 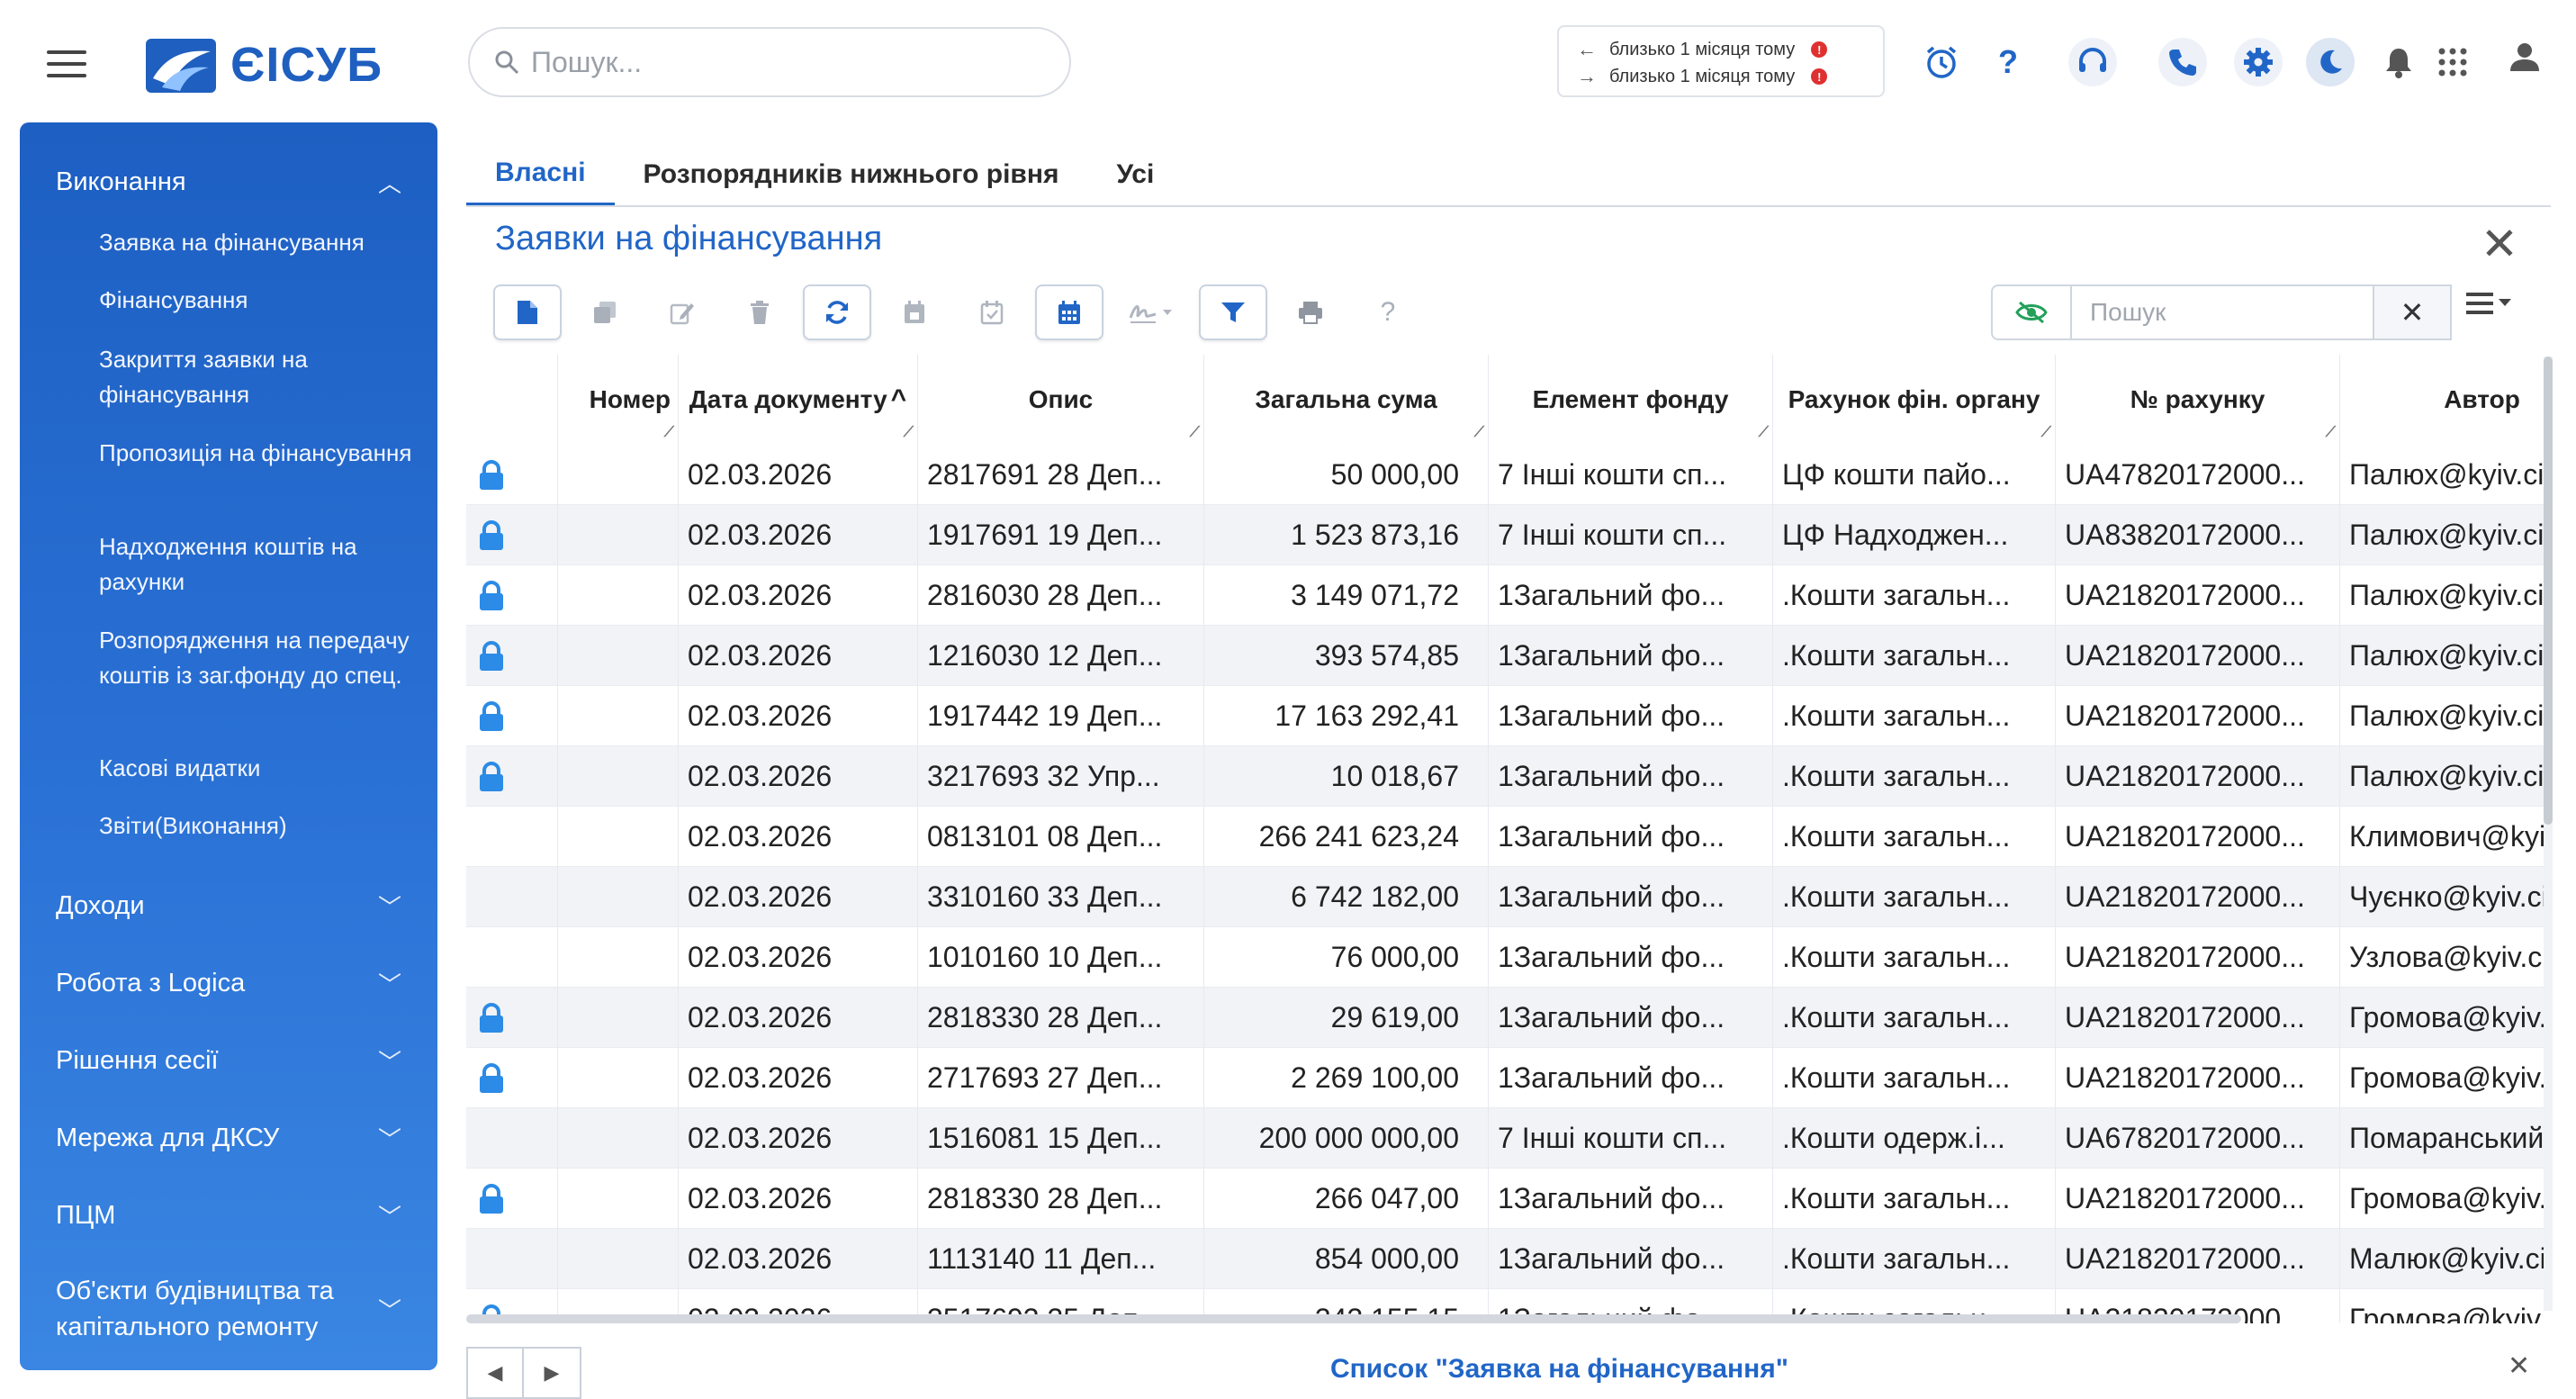 I want to click on next-page-button: ▶, so click(x=552, y=1373).